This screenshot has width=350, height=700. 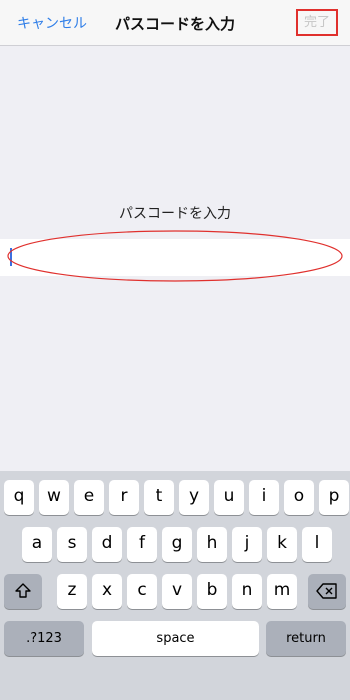 I want to click on key-a: a, so click(x=37, y=544).